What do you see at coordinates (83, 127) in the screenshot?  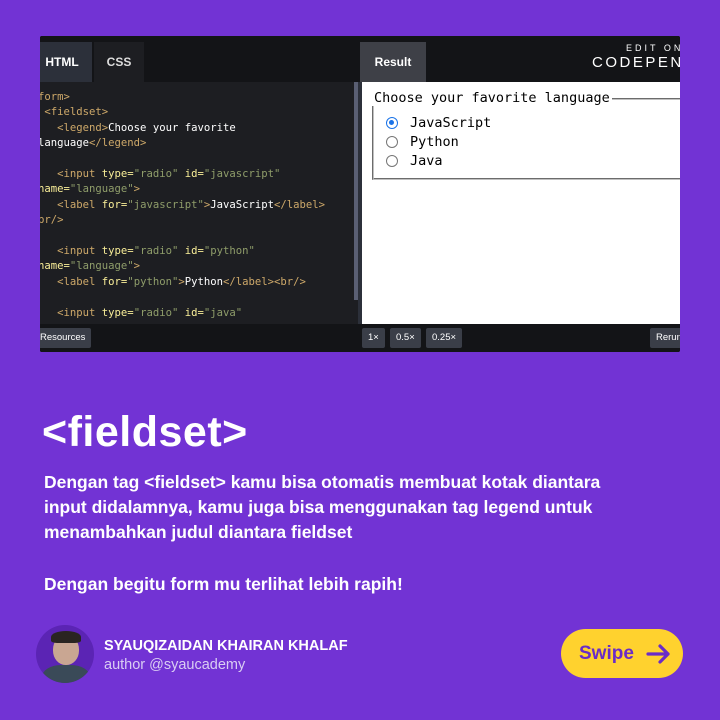 I see `code-token: <legend>` at bounding box center [83, 127].